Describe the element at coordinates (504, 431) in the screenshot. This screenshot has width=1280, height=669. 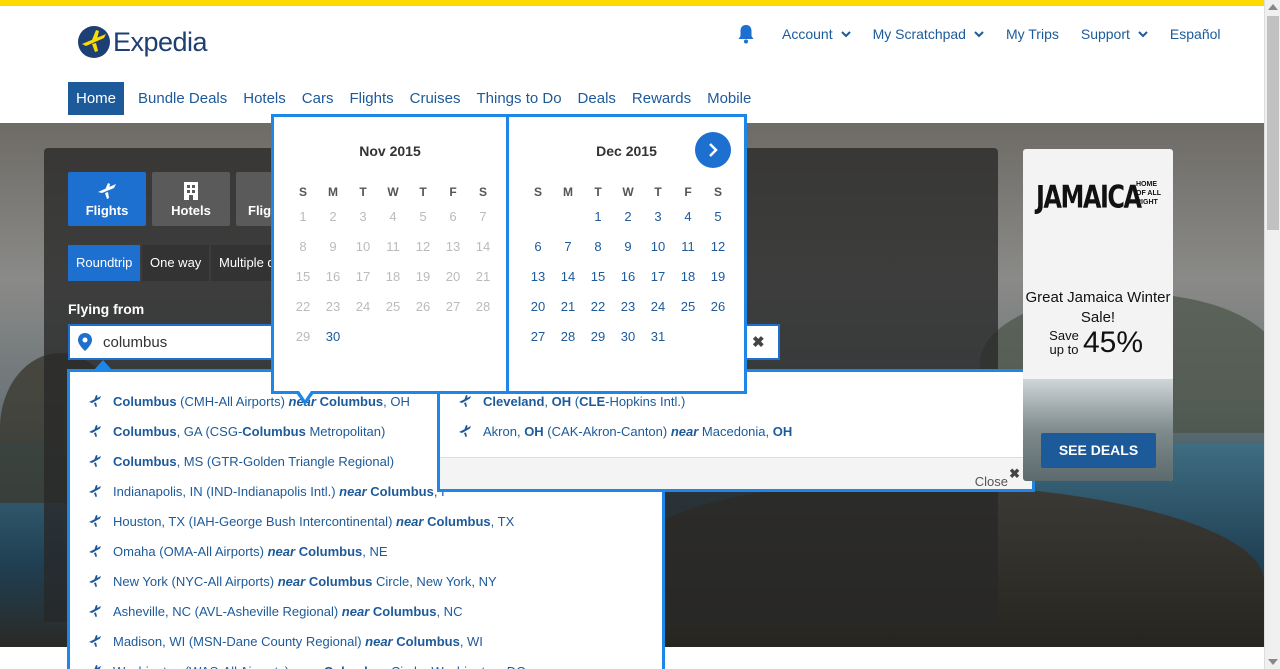
I see `suggestion-segment: Akron,` at that location.